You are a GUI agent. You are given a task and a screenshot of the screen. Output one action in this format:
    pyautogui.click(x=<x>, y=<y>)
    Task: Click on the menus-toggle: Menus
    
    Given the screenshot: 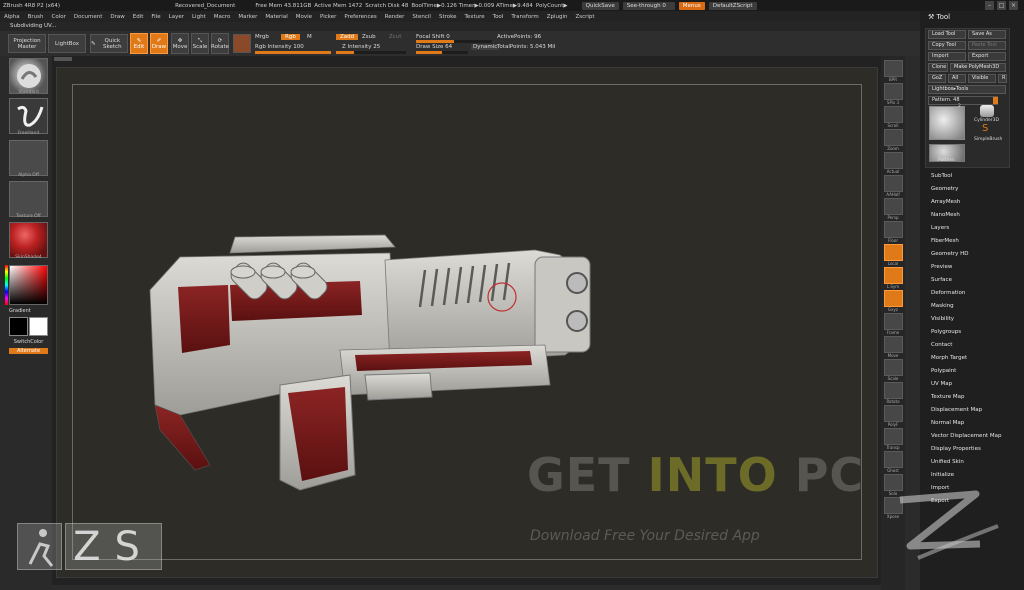 What is the action you would take?
    pyautogui.click(x=691, y=5)
    